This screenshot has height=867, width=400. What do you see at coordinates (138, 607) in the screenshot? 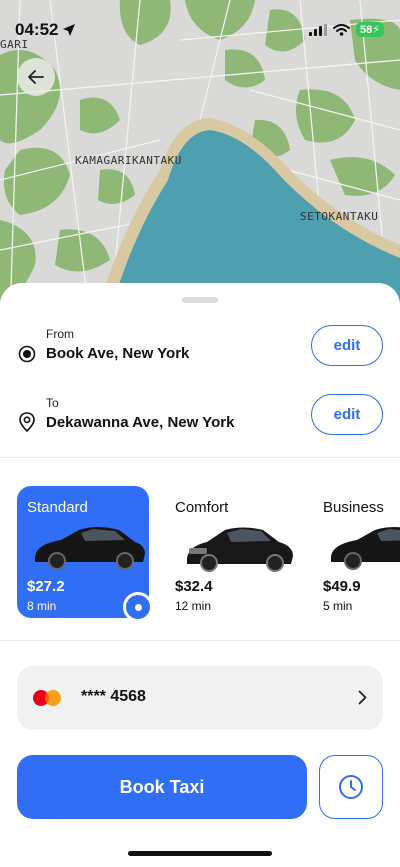
I see `selected-indicator` at bounding box center [138, 607].